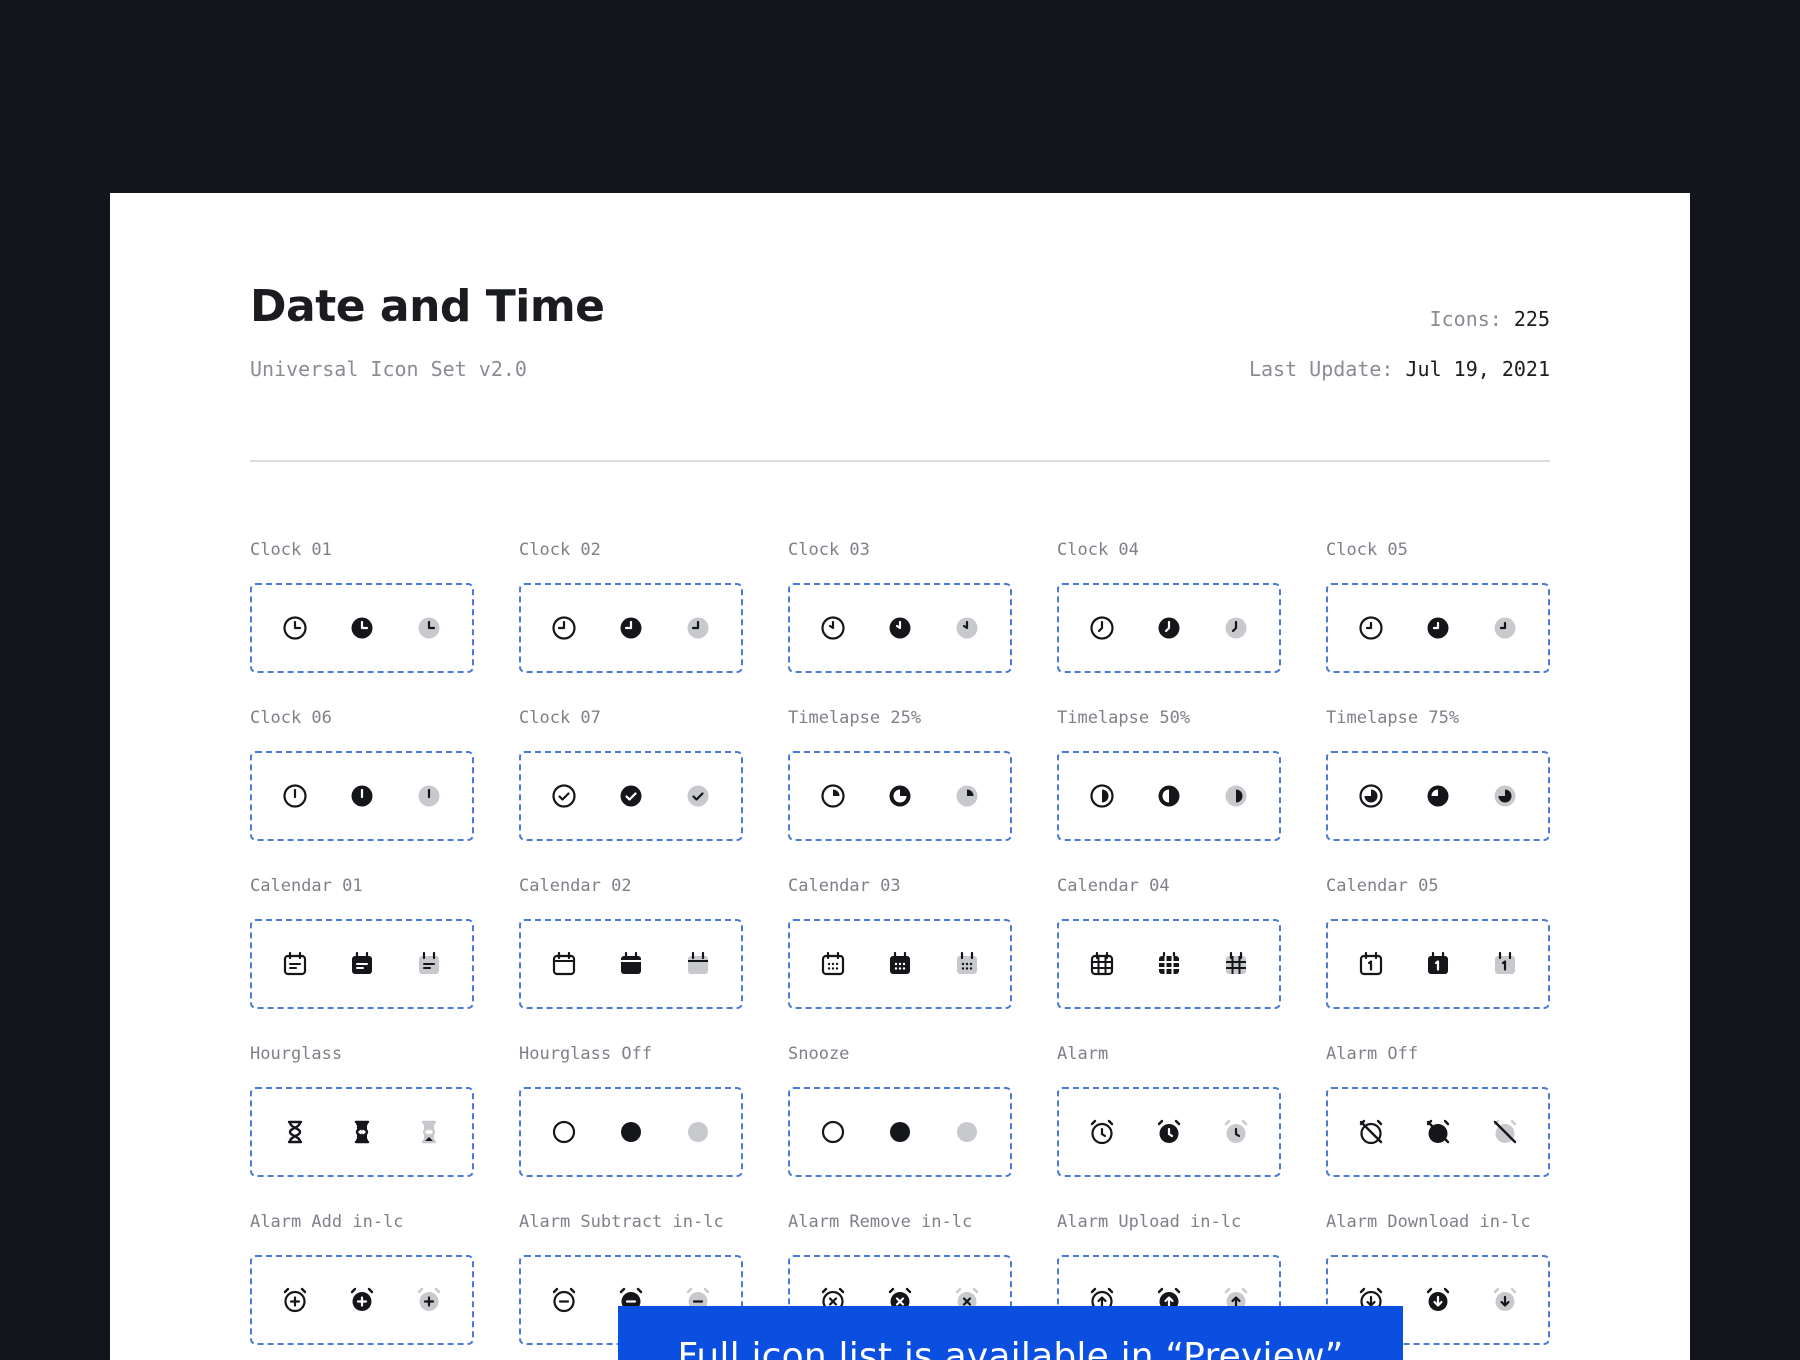 This screenshot has width=1800, height=1360. I want to click on icon-cell: Hourglass, so click(362, 1109).